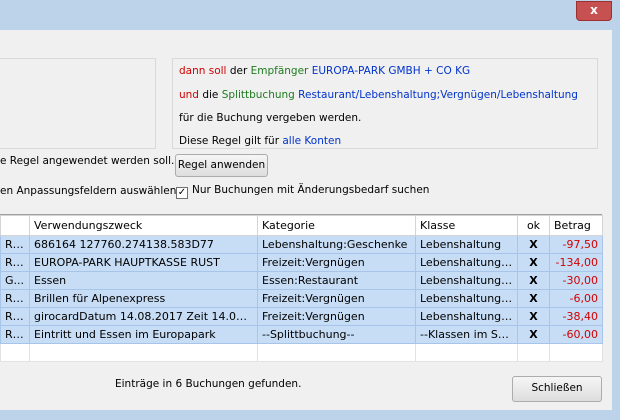 Image resolution: width=620 pixels, height=420 pixels. Describe the element at coordinates (189, 95) in the screenshot. I see `rule-keyword: und` at that location.